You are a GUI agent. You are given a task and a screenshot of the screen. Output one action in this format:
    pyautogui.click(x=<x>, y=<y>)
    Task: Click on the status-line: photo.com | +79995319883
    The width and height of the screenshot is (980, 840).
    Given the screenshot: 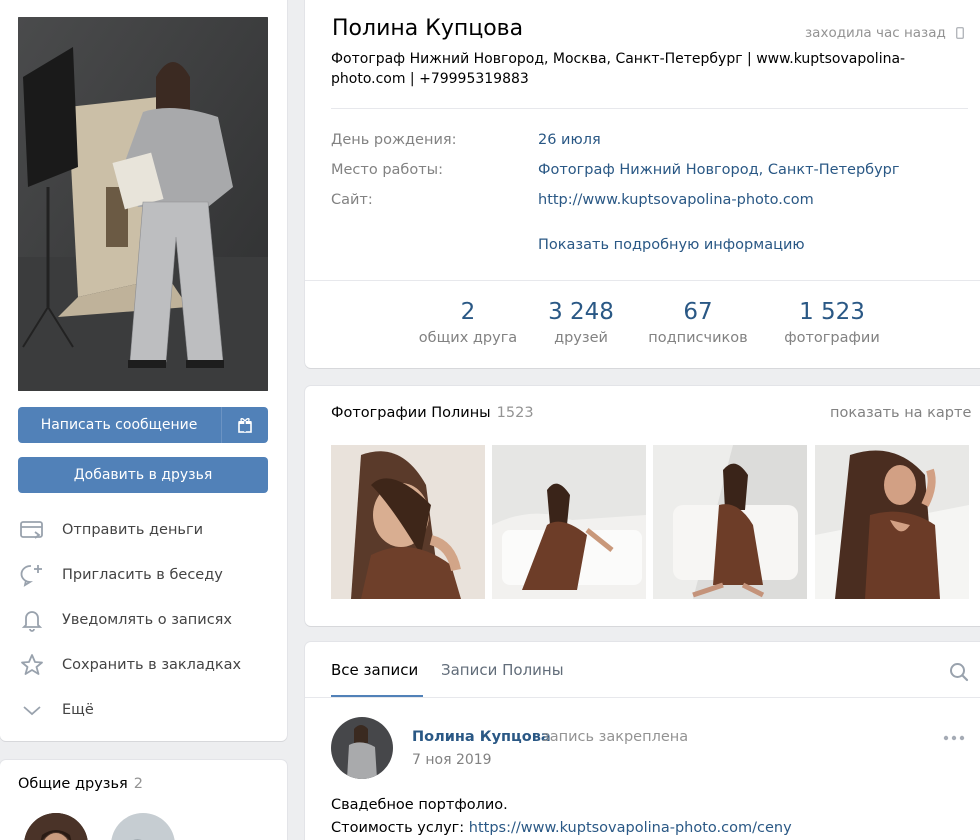 What is the action you would take?
    pyautogui.click(x=430, y=79)
    